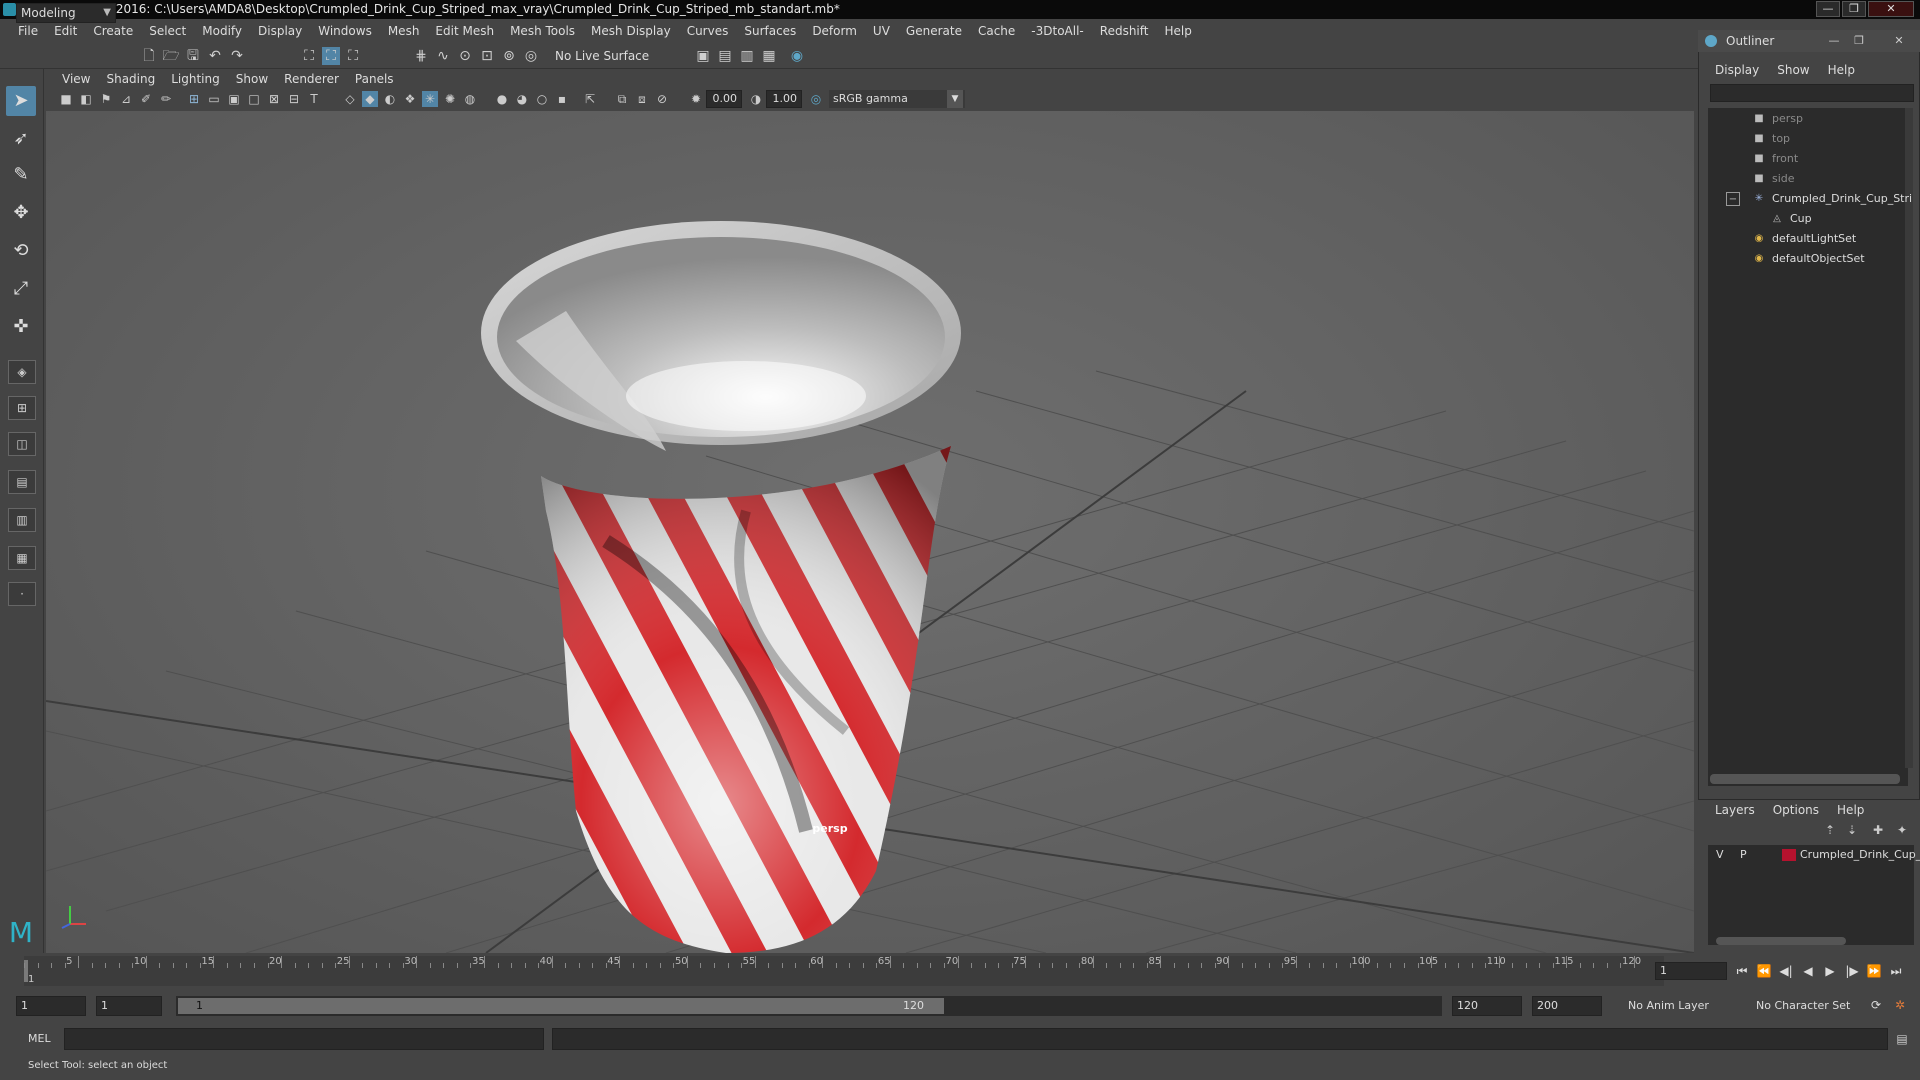  I want to click on textured-icon: ❖, so click(410, 99).